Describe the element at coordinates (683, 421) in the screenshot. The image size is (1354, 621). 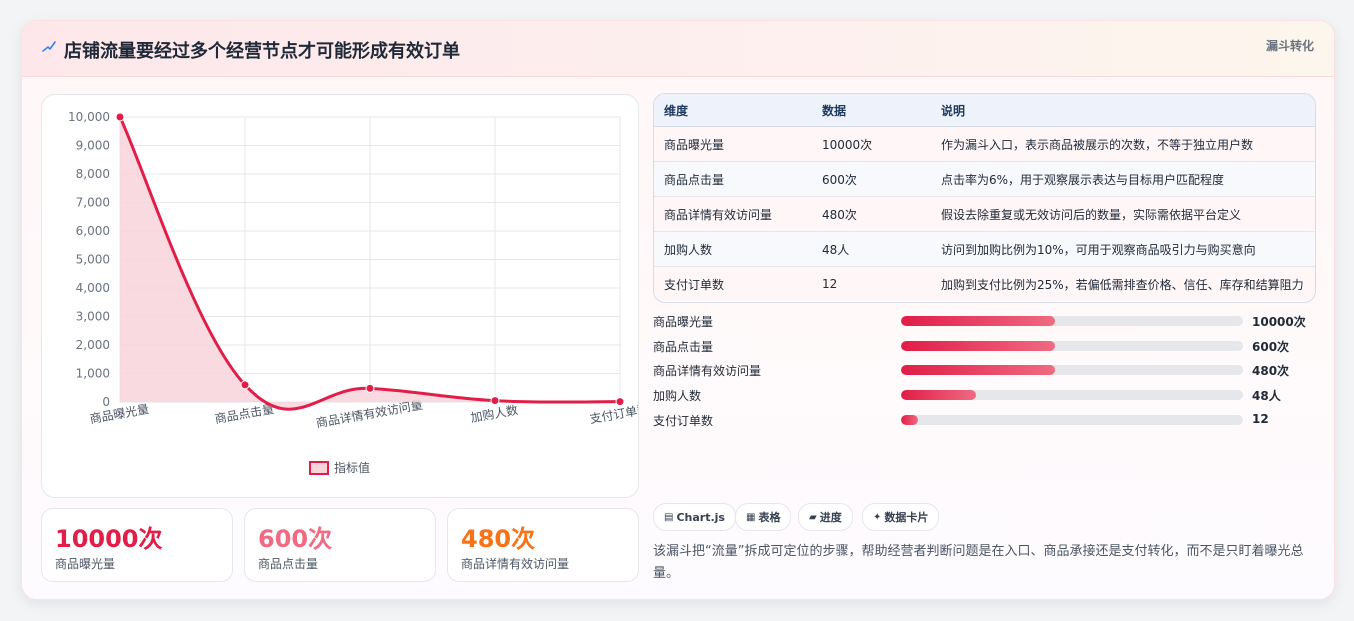
I see `progress-label: 支付订单数` at that location.